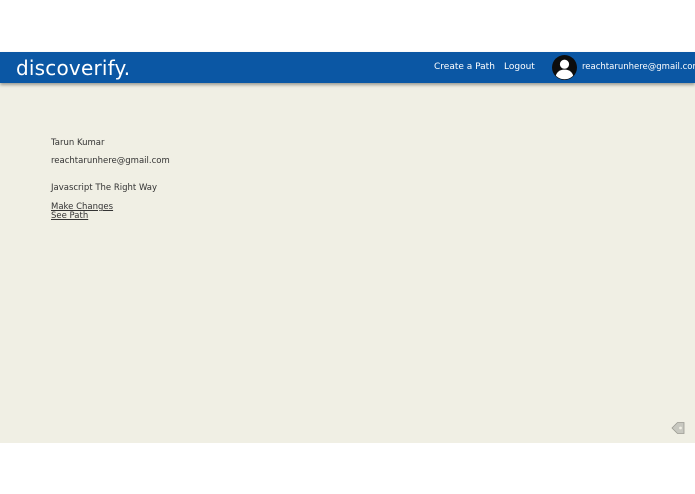  I want to click on tag-icon, so click(678, 427).